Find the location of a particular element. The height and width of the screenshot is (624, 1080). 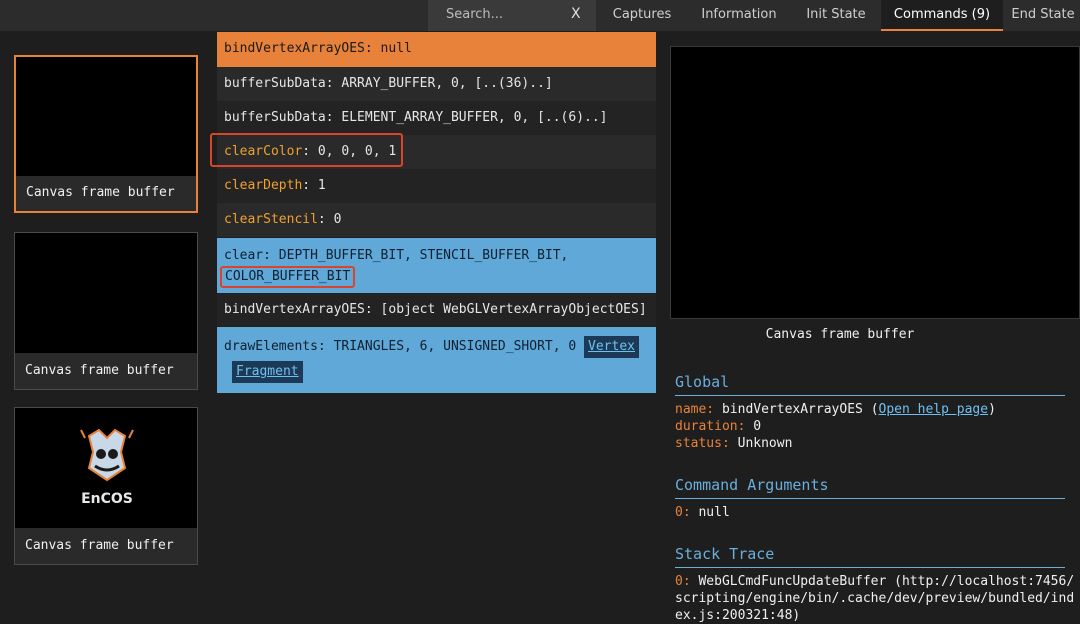

command-row: bindVertexArrayOES: null is located at coordinates (436, 49).